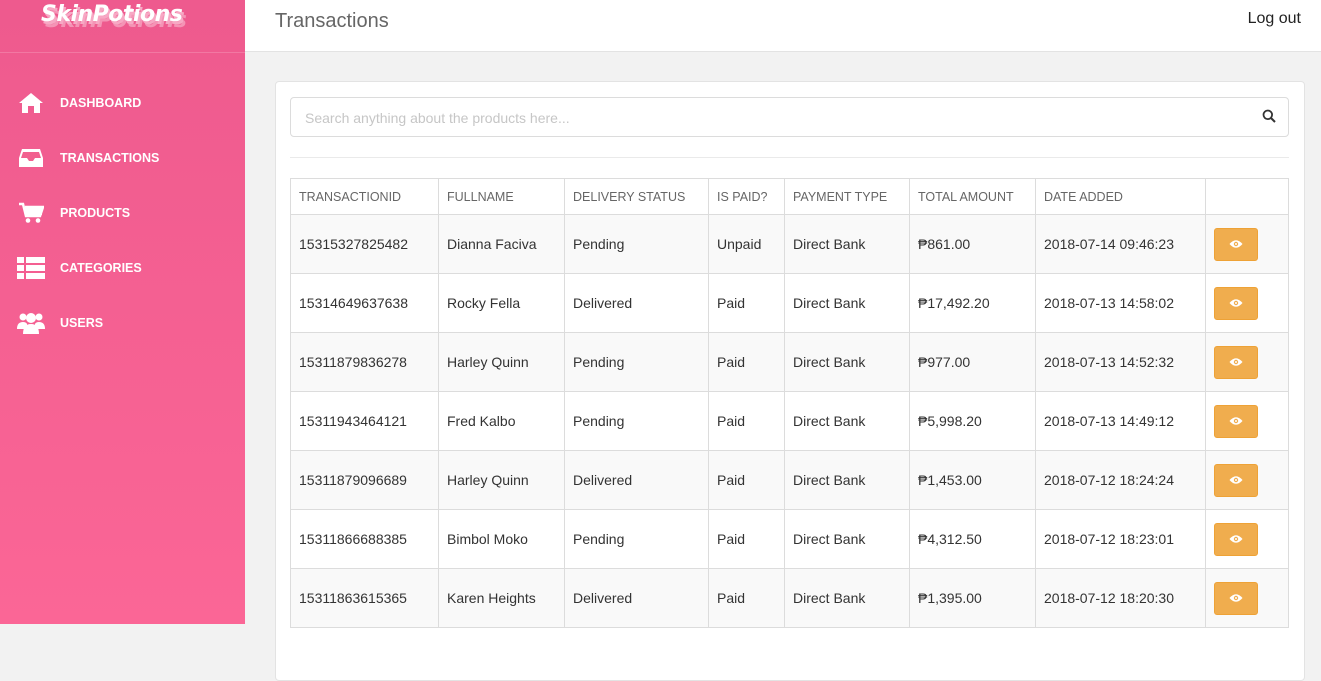 The image size is (1321, 681). Describe the element at coordinates (1120, 421) in the screenshot. I see `date-added-cell: 2018-07-13 14:49:12` at that location.